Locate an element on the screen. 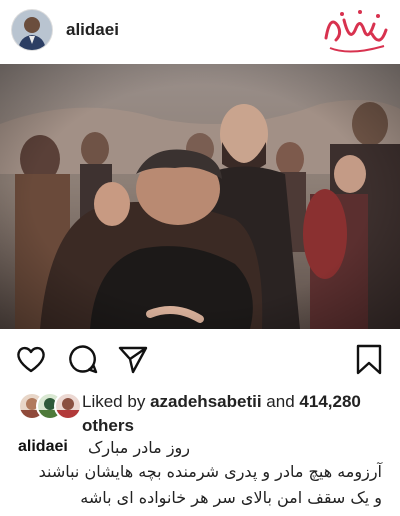  caption-line-3: و یک سقف امن بالای سر هر خانواده ای باشه is located at coordinates (231, 497).